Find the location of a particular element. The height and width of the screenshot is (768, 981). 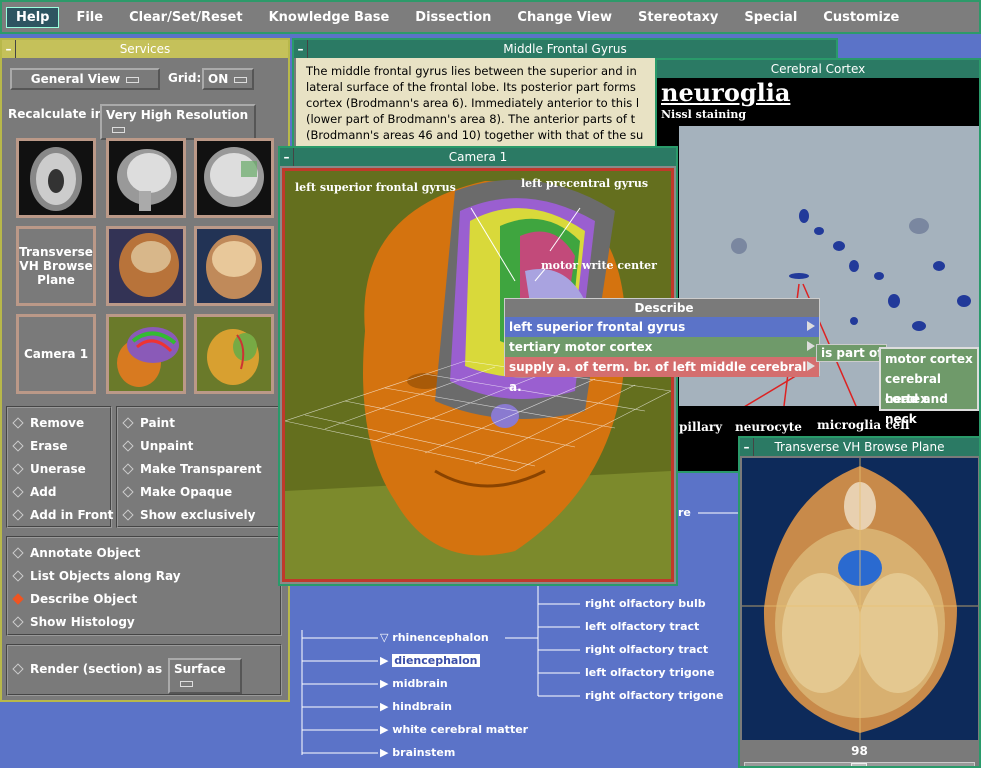

tree-label: rhinencephalon is located at coordinates (440, 637).